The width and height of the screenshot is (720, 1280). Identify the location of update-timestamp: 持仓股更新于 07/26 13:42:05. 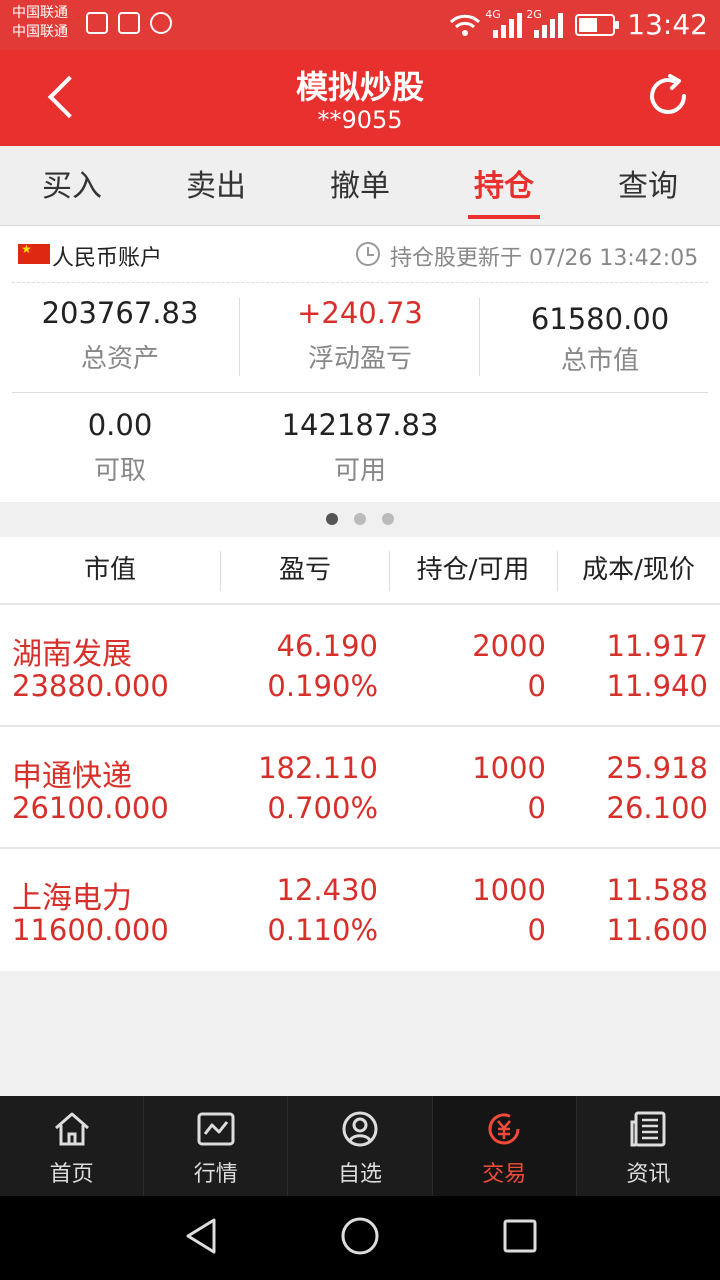
(544, 258).